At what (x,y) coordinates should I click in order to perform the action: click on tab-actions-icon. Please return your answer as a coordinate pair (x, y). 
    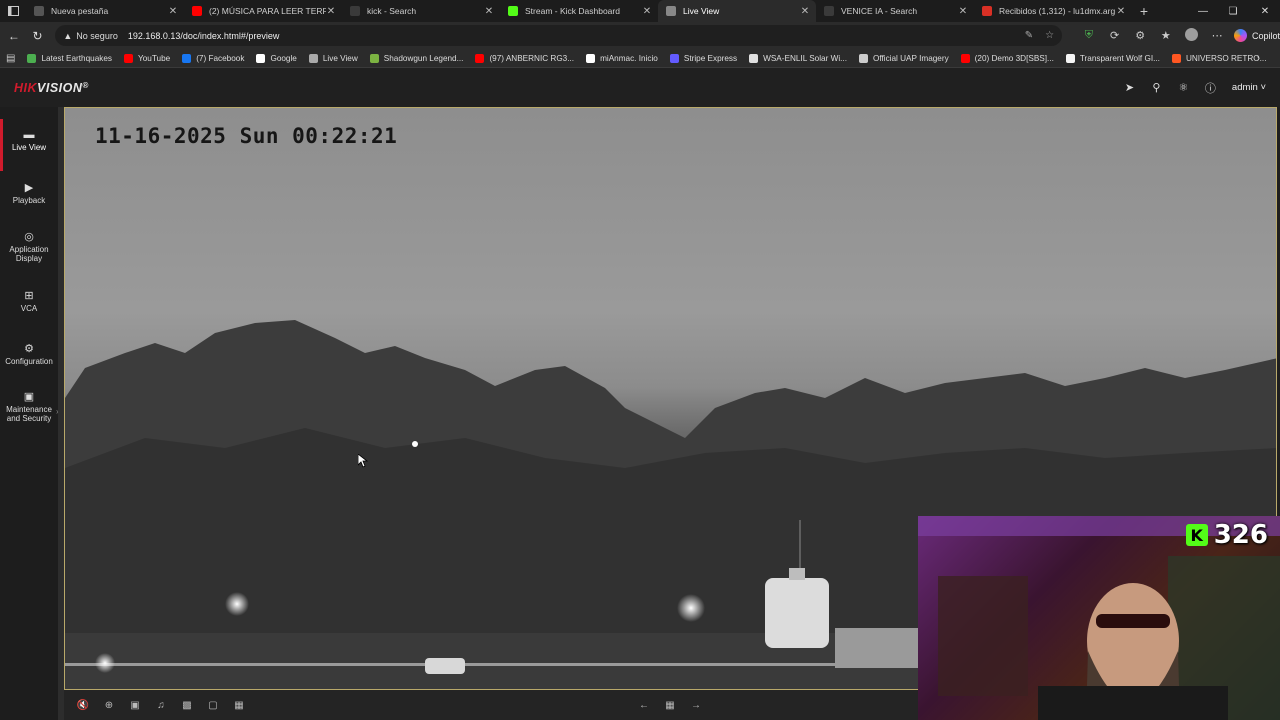
    Looking at the image, I should click on (13, 11).